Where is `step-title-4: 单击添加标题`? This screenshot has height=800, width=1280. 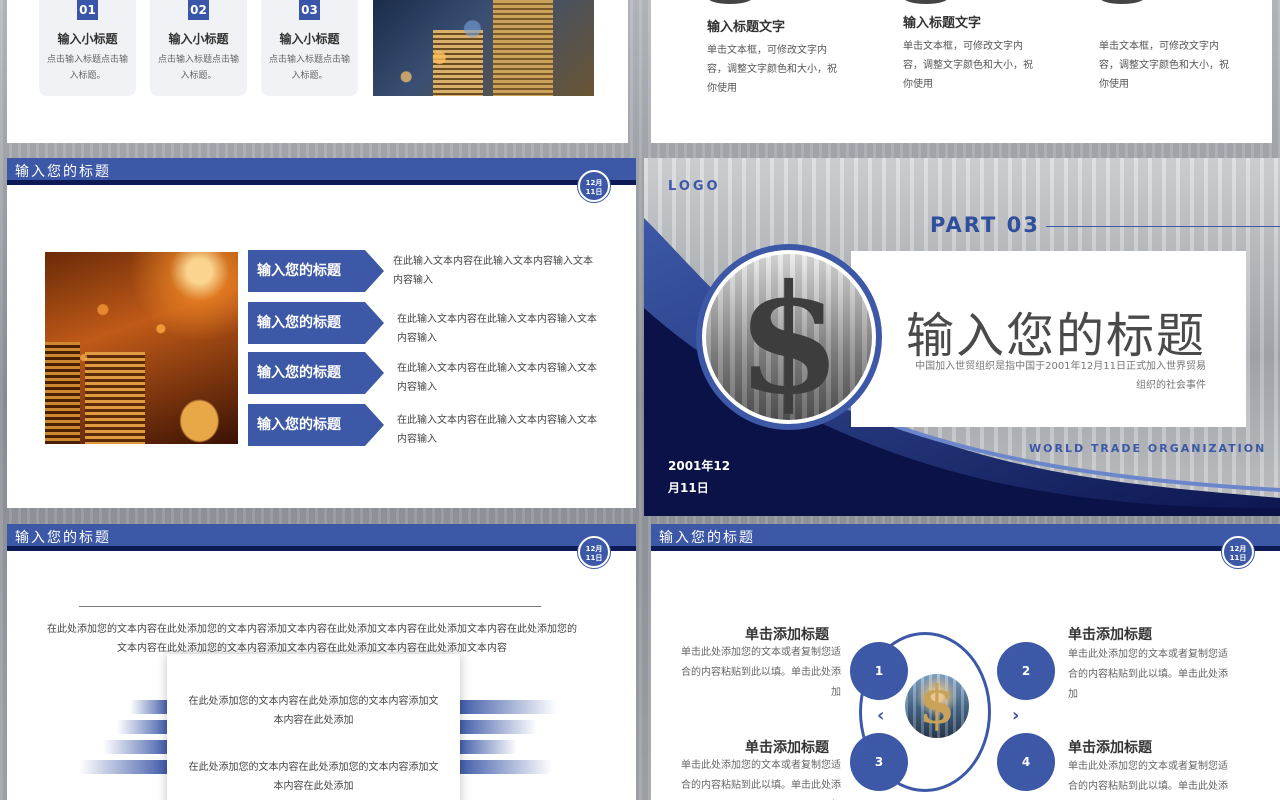
step-title-4: 单击添加标题 is located at coordinates (1110, 748).